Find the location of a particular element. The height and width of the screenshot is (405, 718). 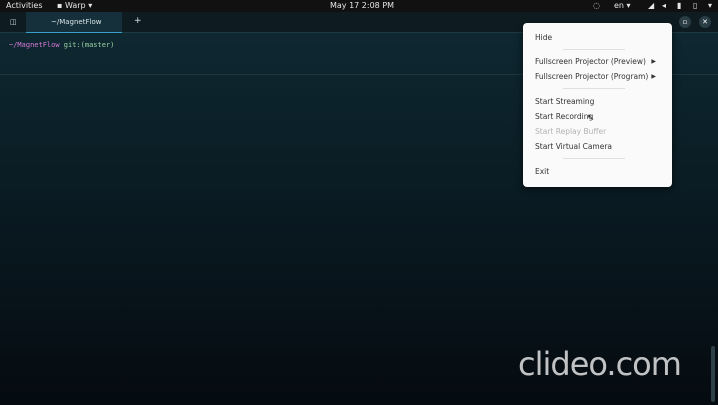

close-button: ✕ is located at coordinates (705, 22).